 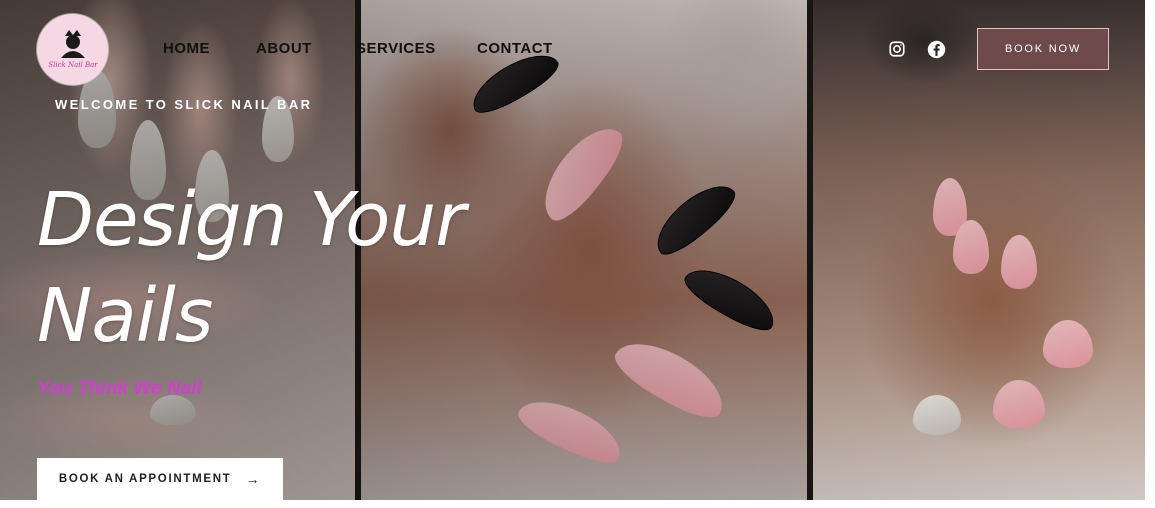 What do you see at coordinates (184, 104) in the screenshot?
I see `welcome-text: WELCOME TO SLICK NAIL BAR` at bounding box center [184, 104].